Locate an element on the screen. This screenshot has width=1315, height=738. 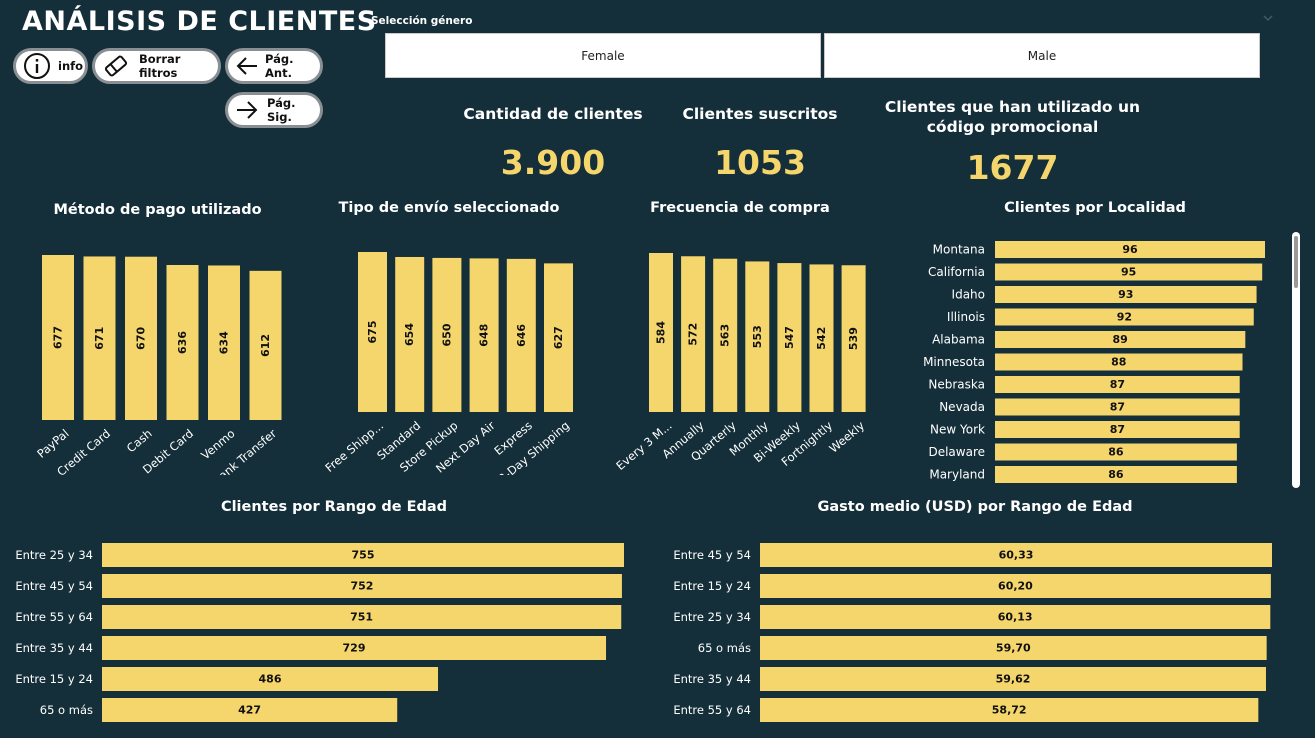
category-label: Weekly is located at coordinates (846, 437).